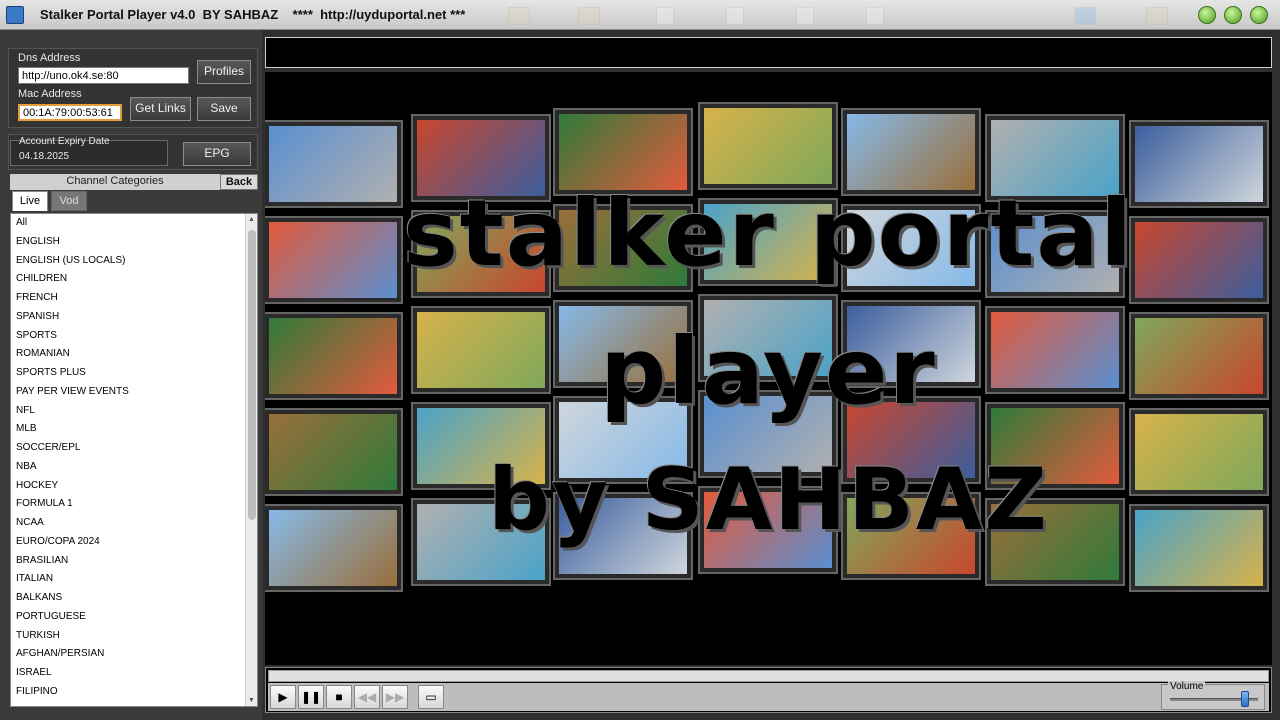  What do you see at coordinates (768, 146) in the screenshot?
I see `tv-thumbnail` at bounding box center [768, 146].